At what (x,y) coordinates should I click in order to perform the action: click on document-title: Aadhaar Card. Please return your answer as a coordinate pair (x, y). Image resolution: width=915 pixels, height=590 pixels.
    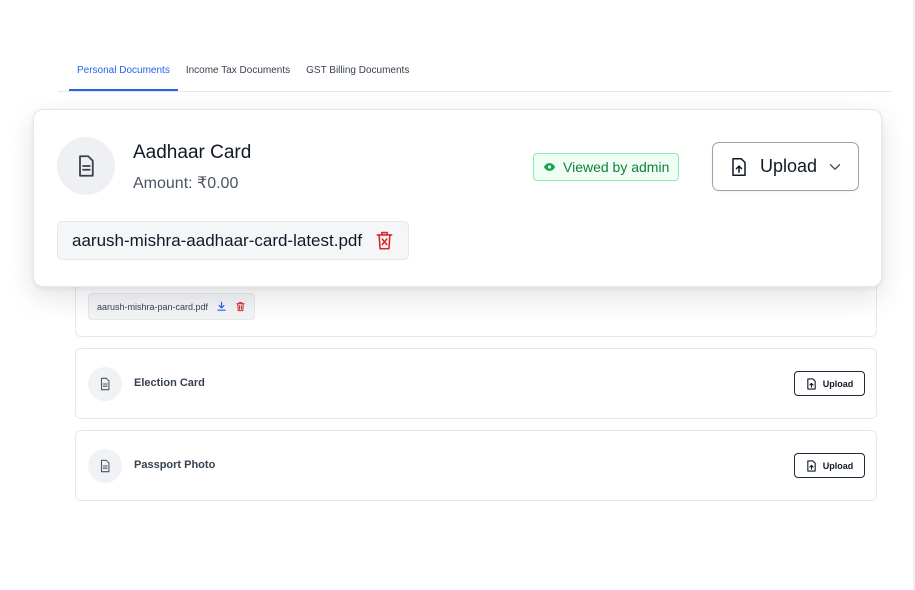
    Looking at the image, I should click on (192, 152).